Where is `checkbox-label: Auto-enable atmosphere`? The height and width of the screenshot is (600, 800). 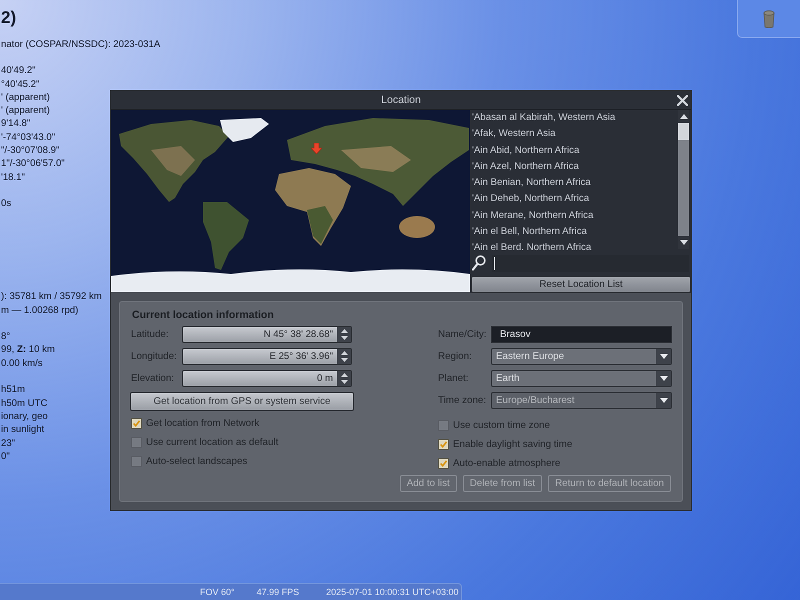 checkbox-label: Auto-enable atmosphere is located at coordinates (506, 463).